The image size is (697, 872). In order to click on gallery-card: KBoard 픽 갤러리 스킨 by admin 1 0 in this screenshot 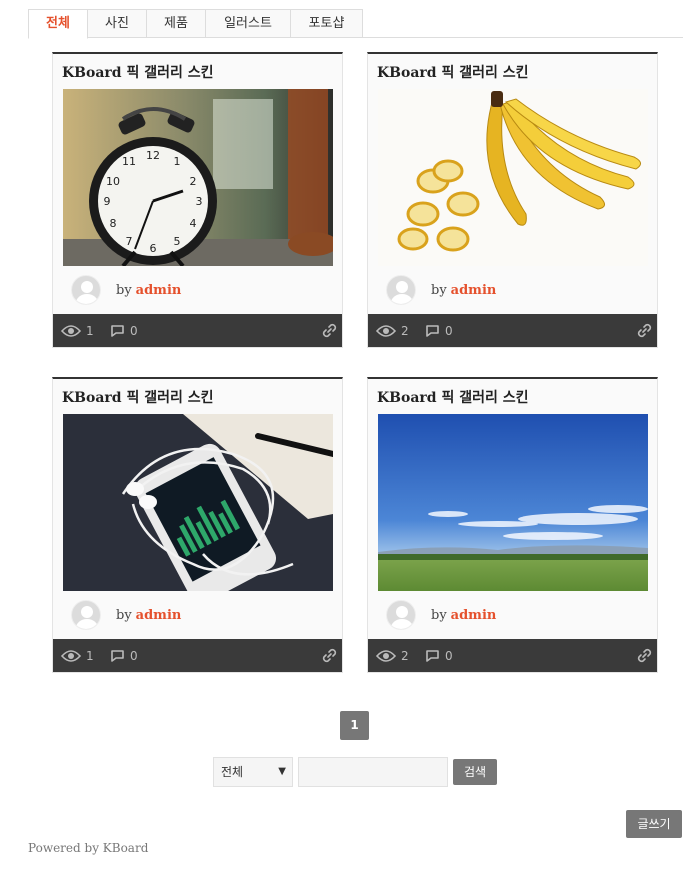, I will do `click(197, 525)`.